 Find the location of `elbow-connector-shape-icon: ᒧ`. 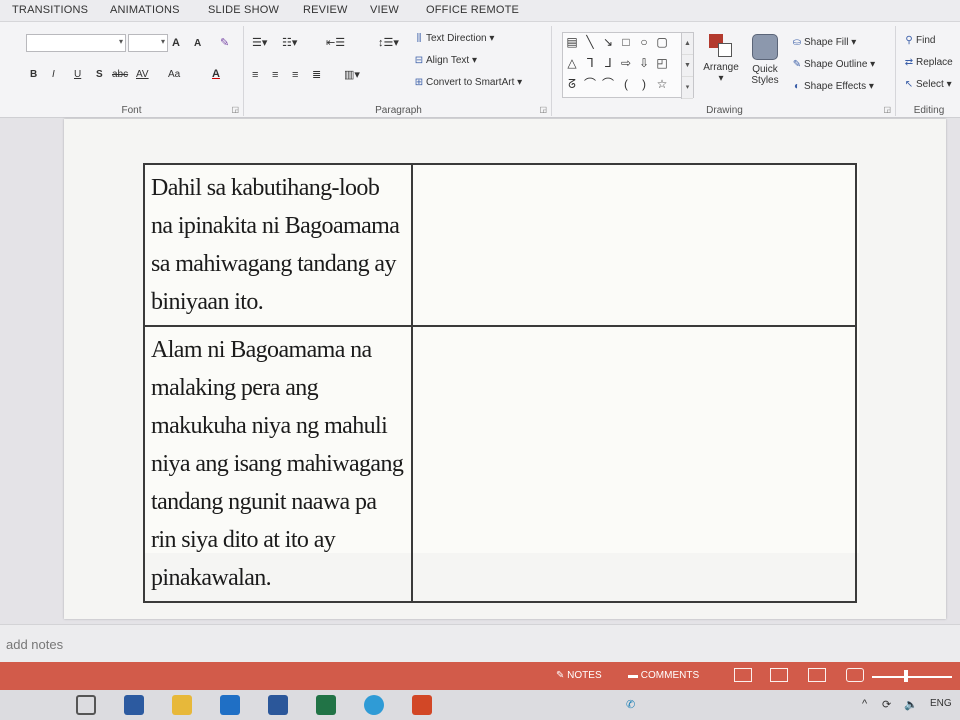

elbow-connector-shape-icon: ᒧ is located at coordinates (608, 63).